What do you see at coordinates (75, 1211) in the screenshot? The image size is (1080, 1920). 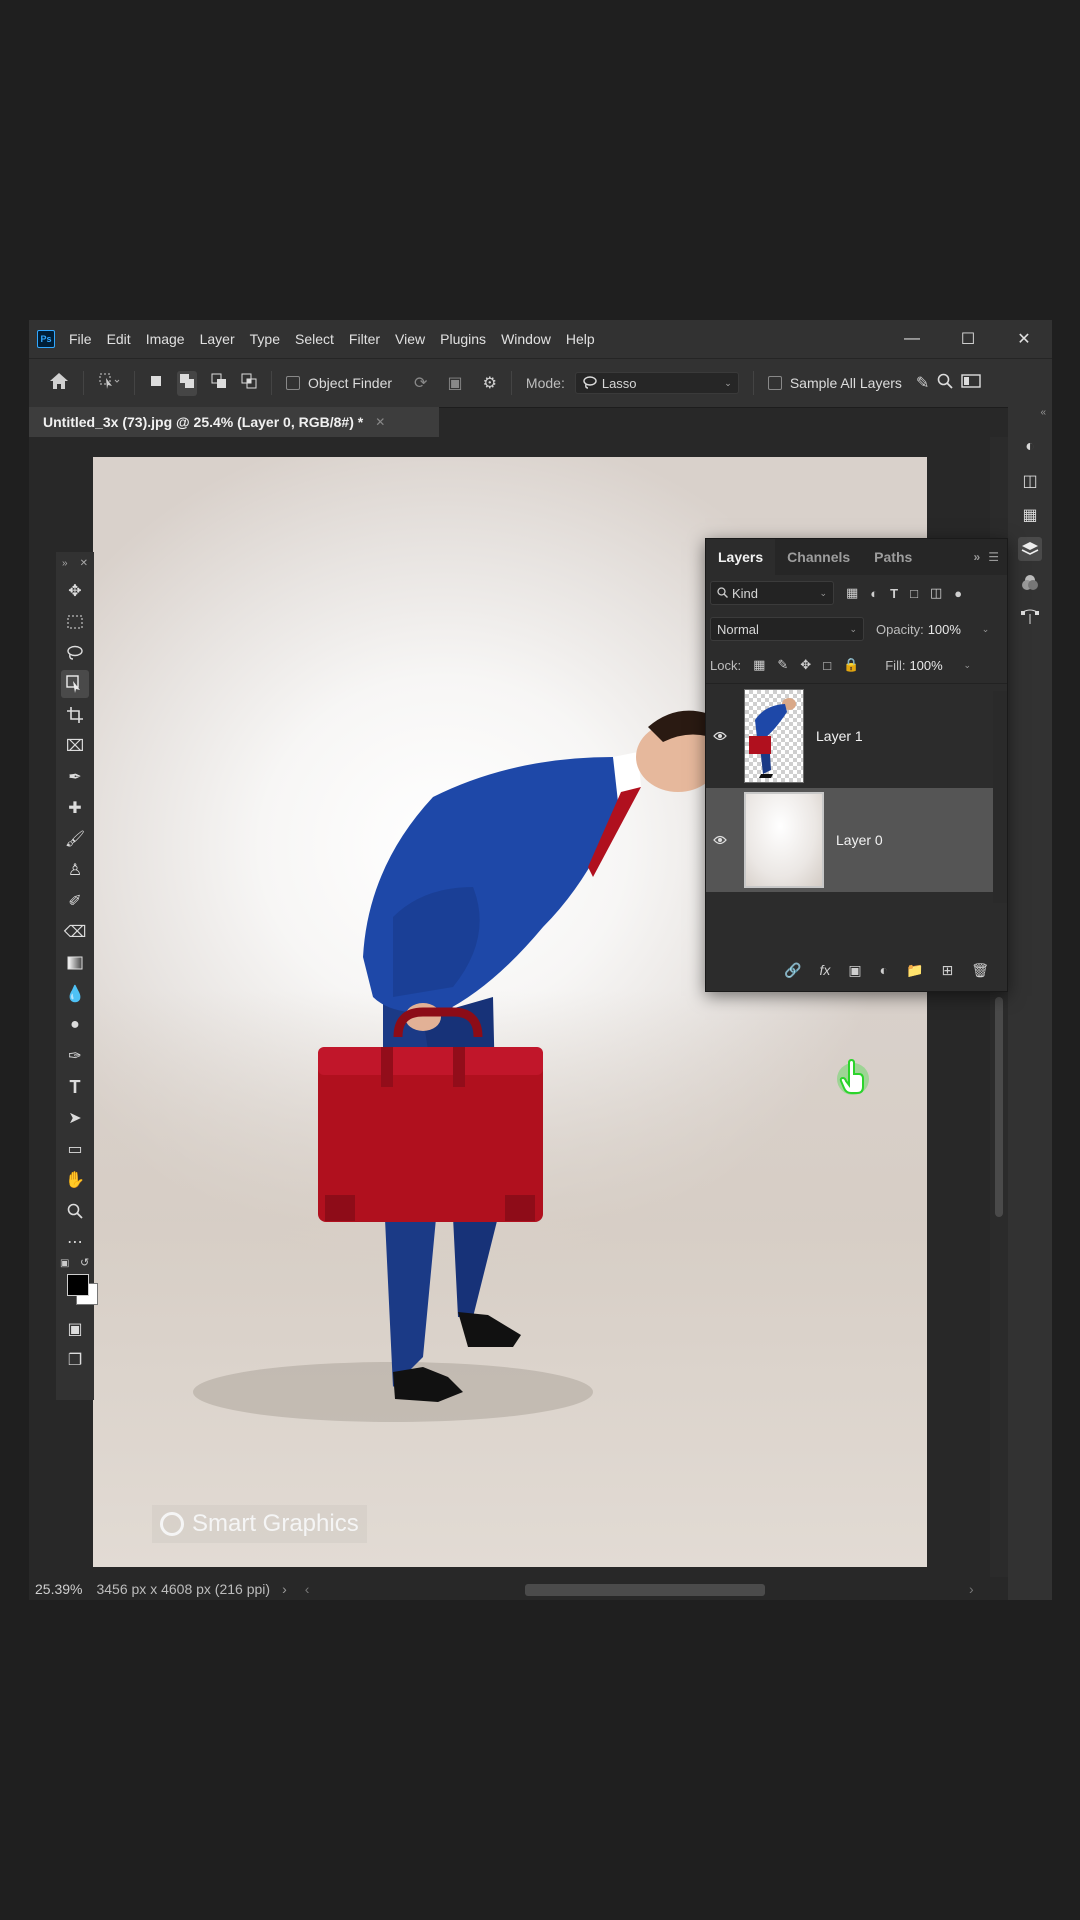 I see `zoom-tool-icon` at bounding box center [75, 1211].